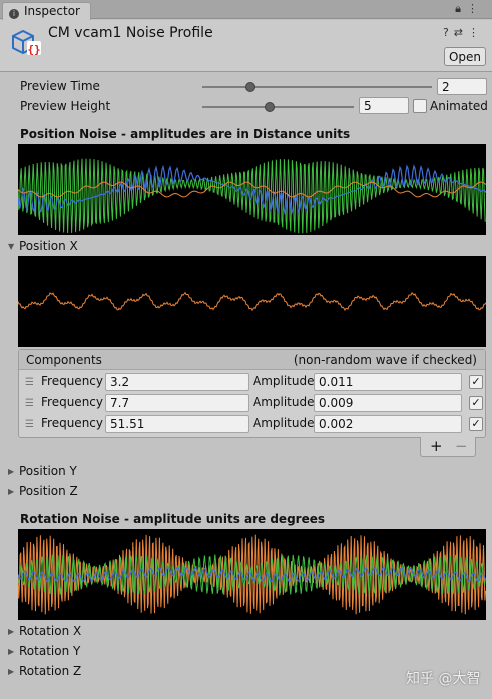  Describe the element at coordinates (48, 491) in the screenshot. I see `position-z-label: Position Z` at that location.